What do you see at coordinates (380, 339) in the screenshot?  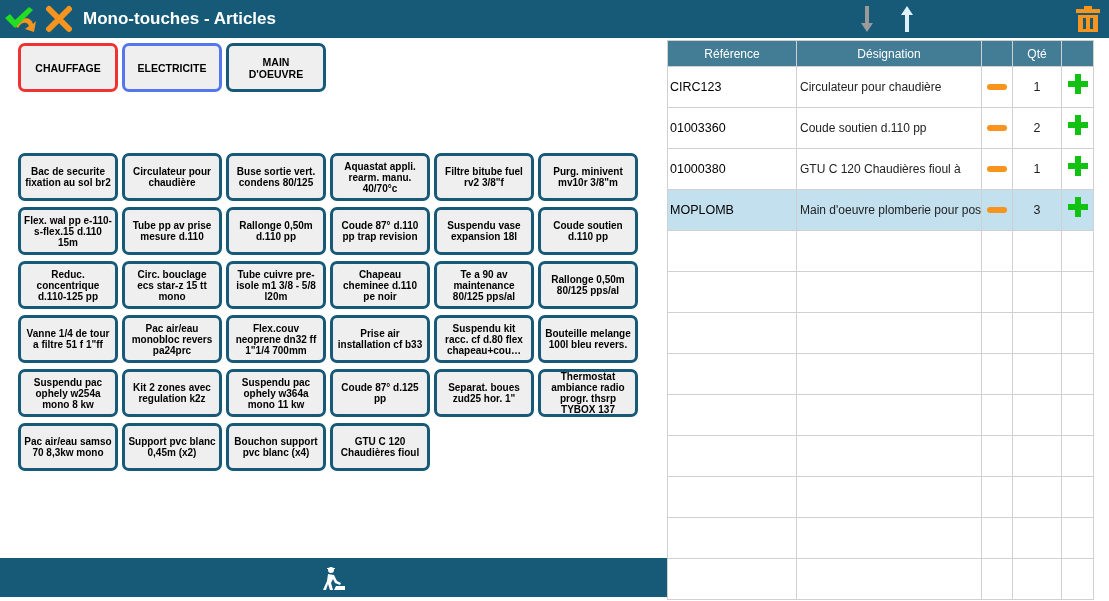 I see `article-button: Prise air installation cf b33` at bounding box center [380, 339].